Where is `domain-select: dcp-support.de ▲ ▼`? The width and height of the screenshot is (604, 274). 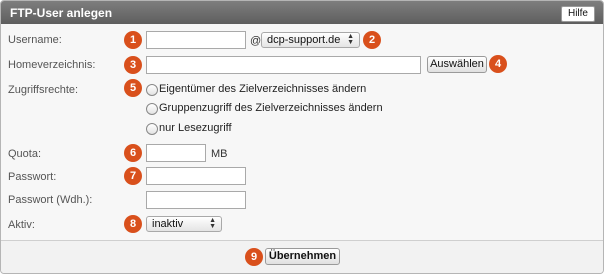 domain-select: dcp-support.de ▲ ▼ is located at coordinates (310, 40).